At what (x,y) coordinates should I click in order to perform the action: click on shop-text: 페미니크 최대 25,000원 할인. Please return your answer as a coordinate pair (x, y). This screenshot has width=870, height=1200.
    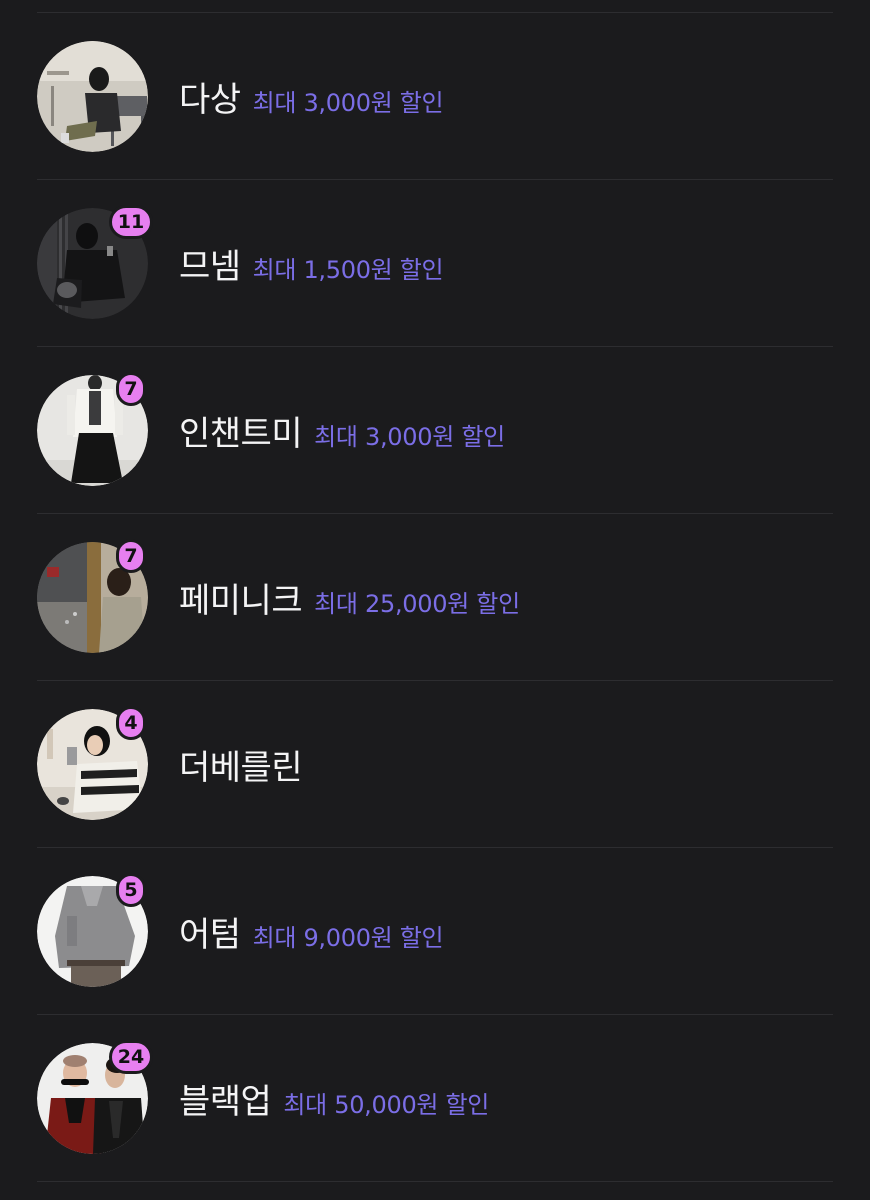
    Looking at the image, I should click on (349, 597).